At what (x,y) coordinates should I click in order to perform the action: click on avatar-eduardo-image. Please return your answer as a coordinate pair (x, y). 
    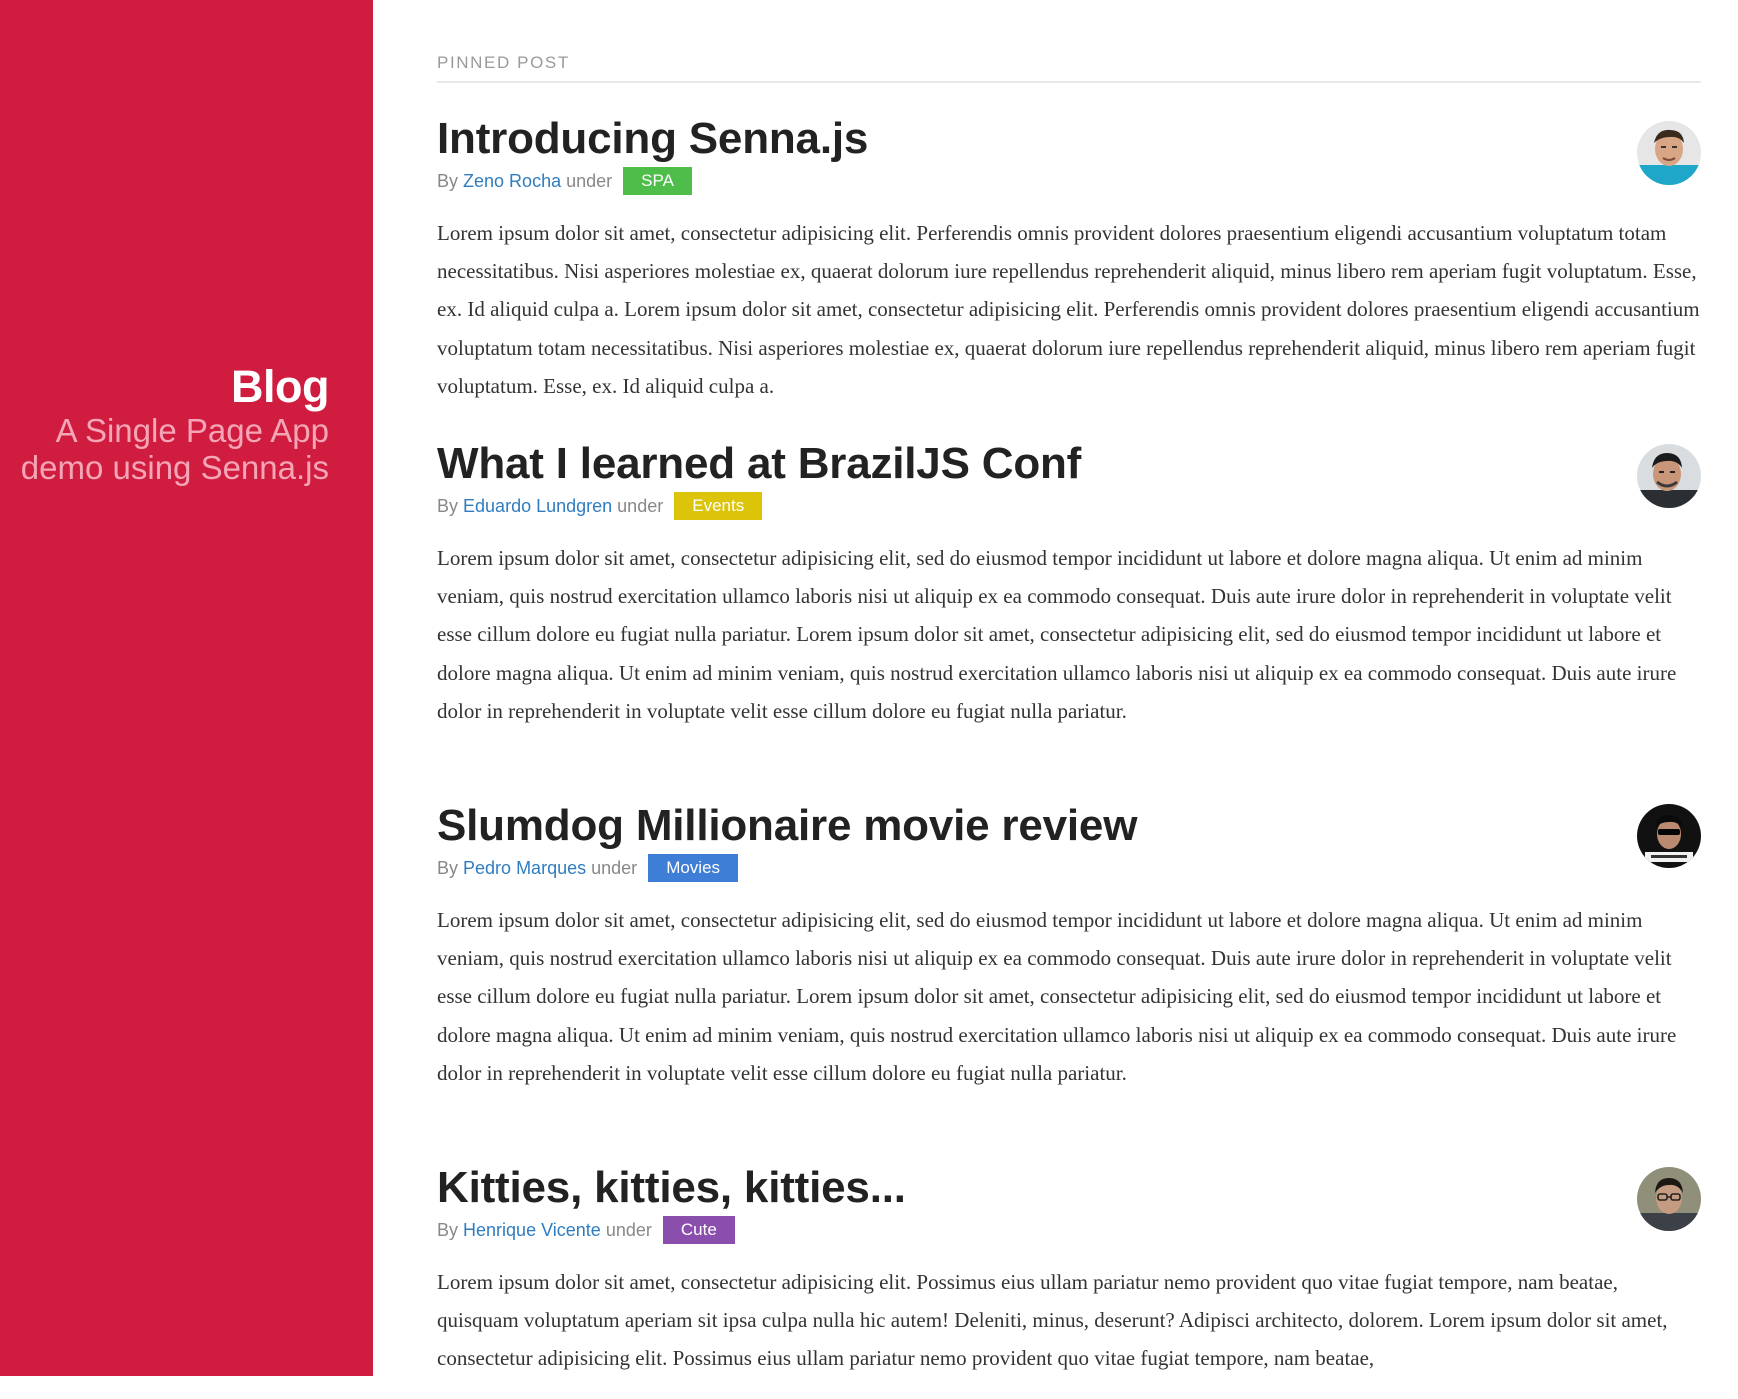
    Looking at the image, I should click on (1669, 476).